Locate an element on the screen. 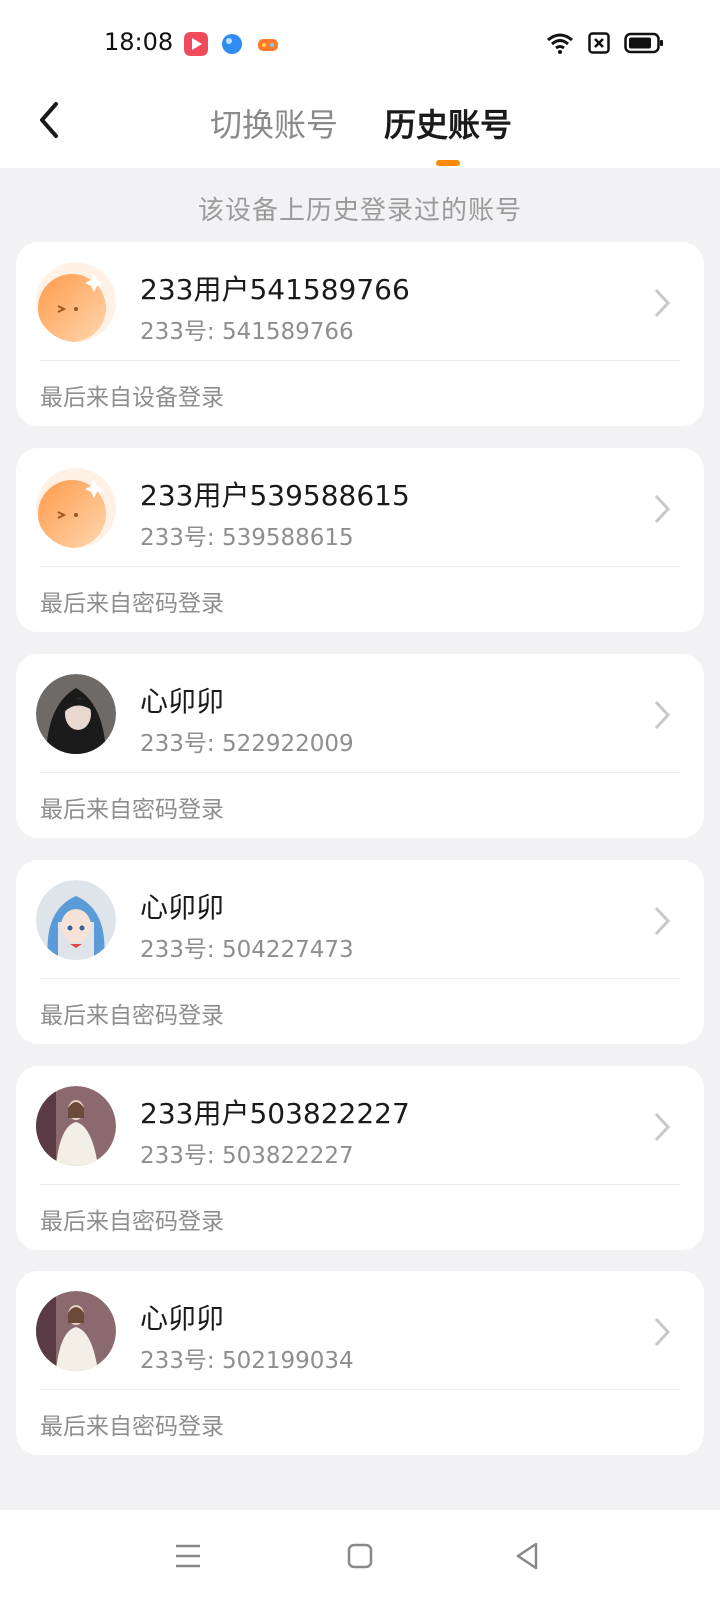  wifi-icon is located at coordinates (560, 43).